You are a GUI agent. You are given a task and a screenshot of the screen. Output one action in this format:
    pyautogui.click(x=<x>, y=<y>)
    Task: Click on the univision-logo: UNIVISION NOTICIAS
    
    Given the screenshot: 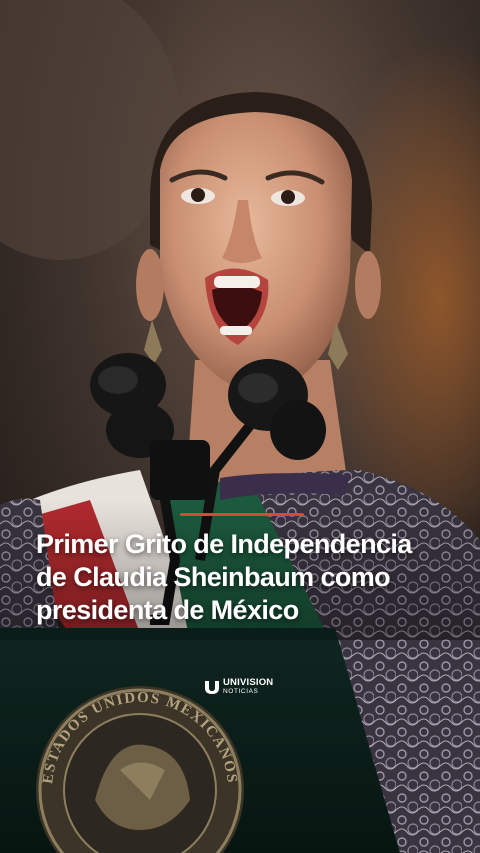 What is the action you would take?
    pyautogui.click(x=238, y=686)
    